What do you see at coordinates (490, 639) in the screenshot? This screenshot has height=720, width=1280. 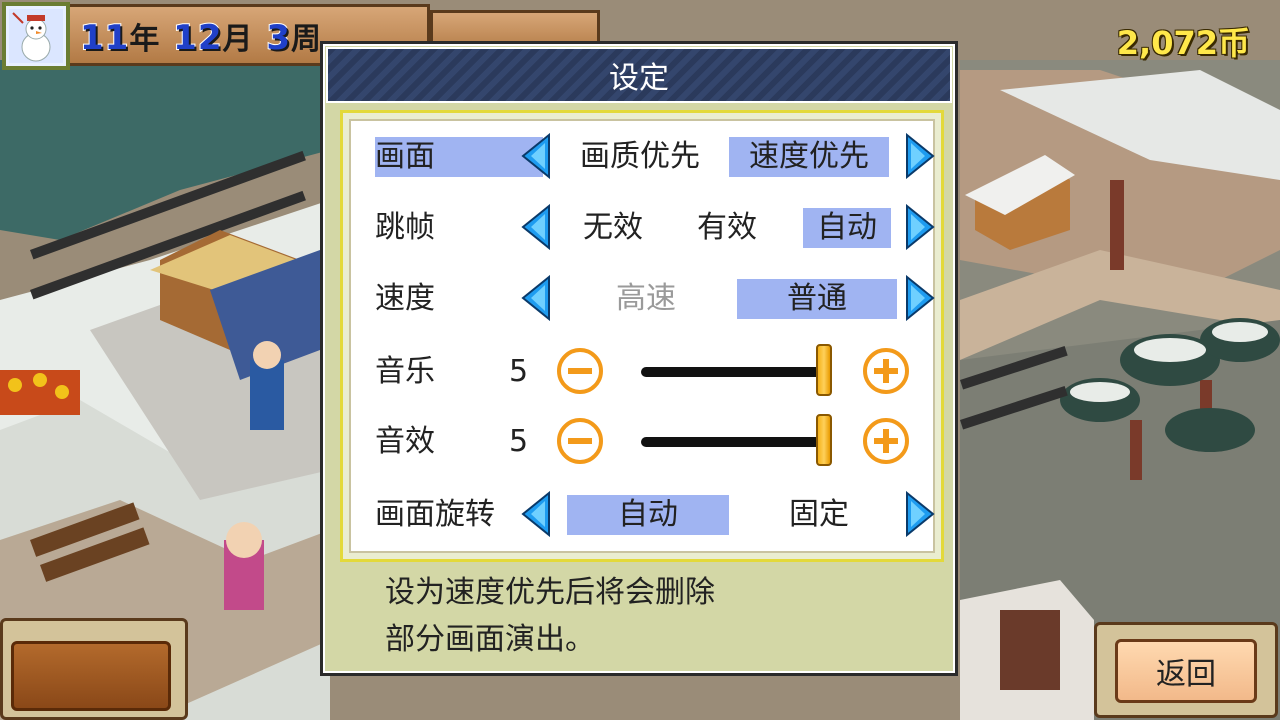 I see `description-line-2: 部分画面演出。` at bounding box center [490, 639].